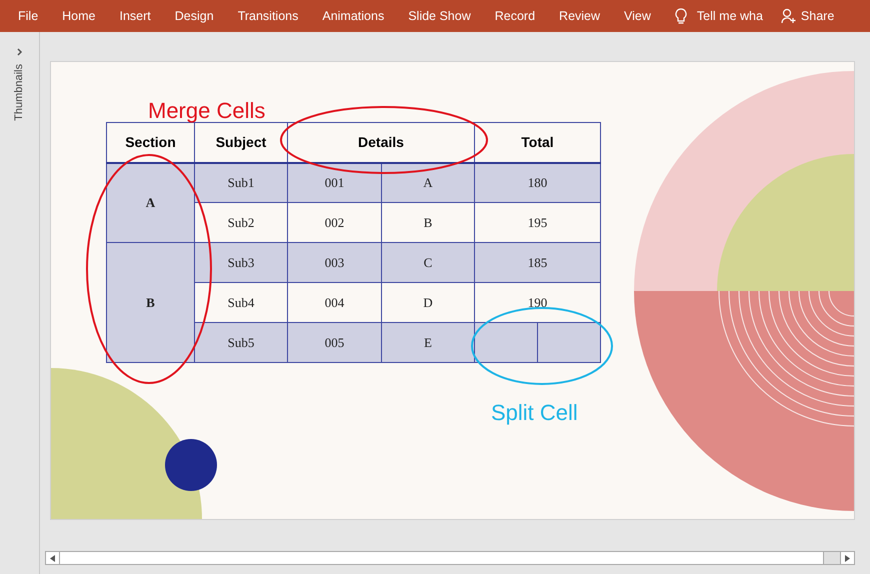  Describe the element at coordinates (335, 222) in the screenshot. I see `table-cell: 002` at that location.